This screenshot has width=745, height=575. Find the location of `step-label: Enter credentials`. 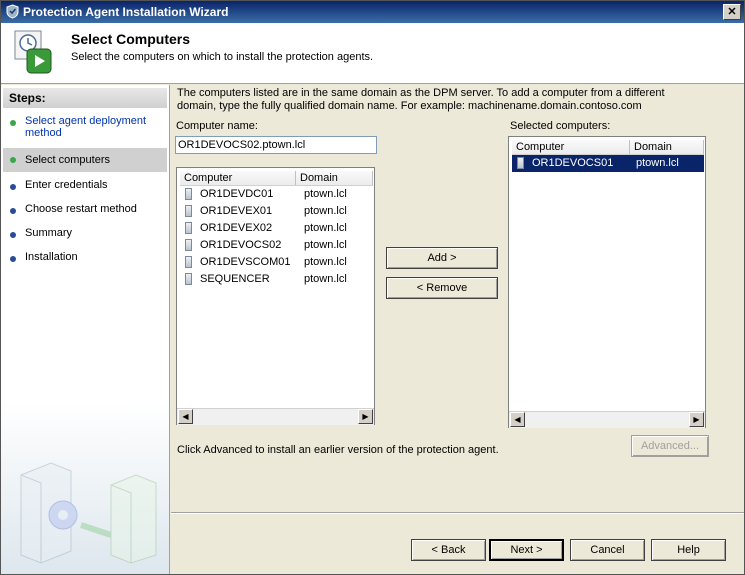

step-label: Enter credentials is located at coordinates (66, 185).